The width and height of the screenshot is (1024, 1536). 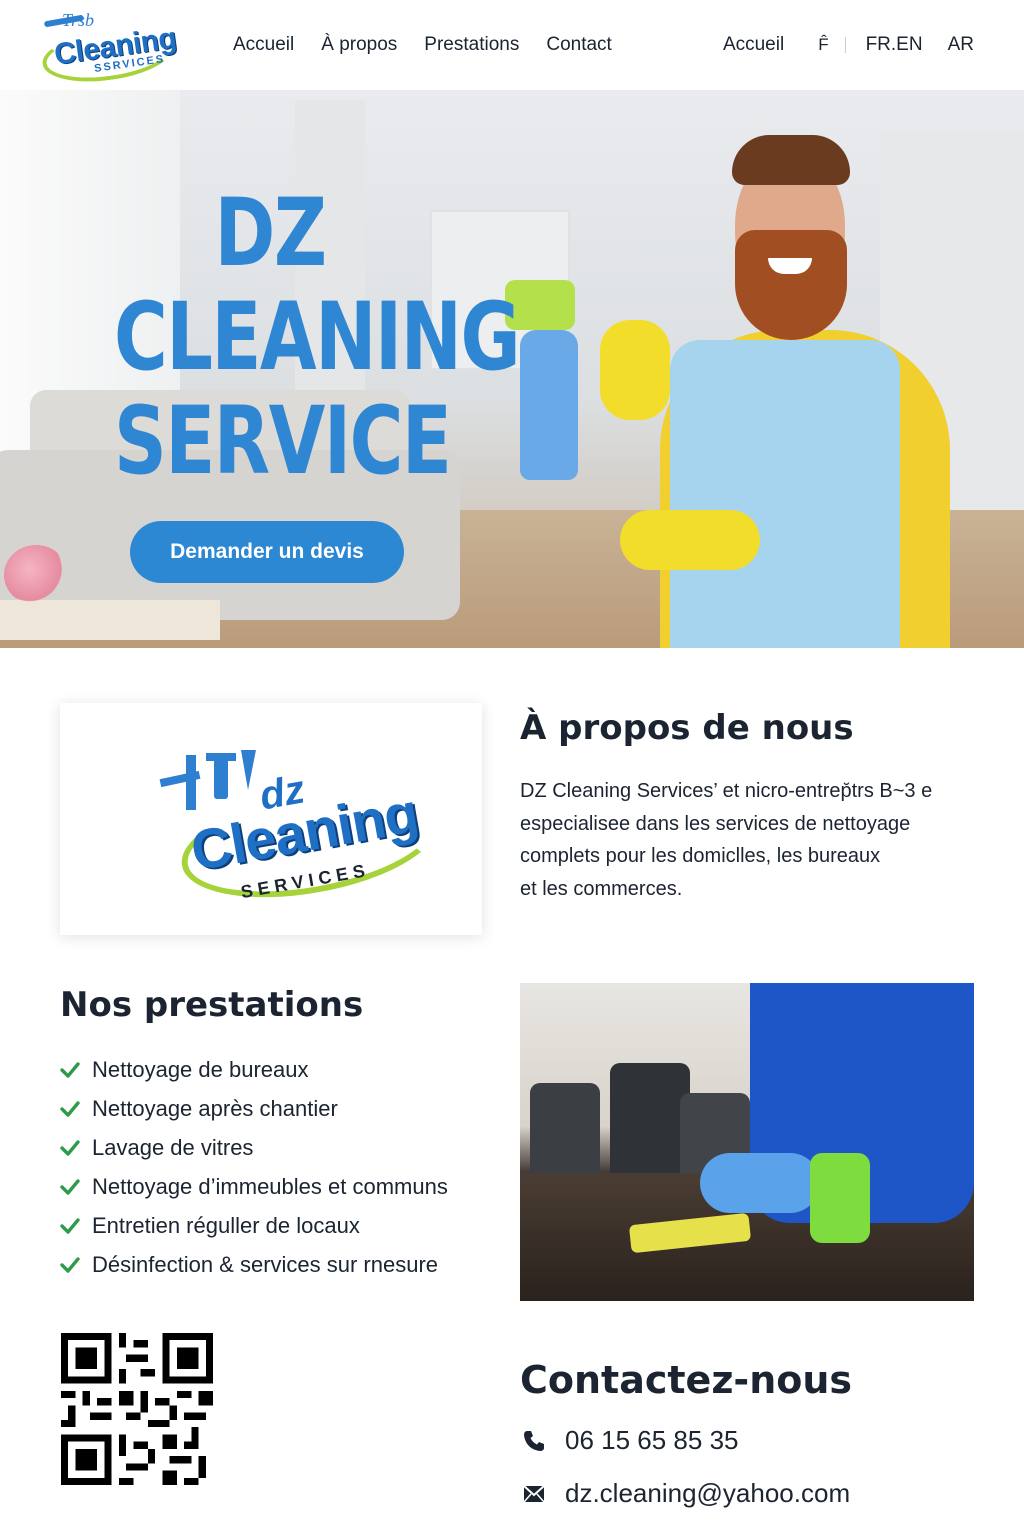 I want to click on contact-phone: 06 15 65 85 35, so click(x=652, y=1440).